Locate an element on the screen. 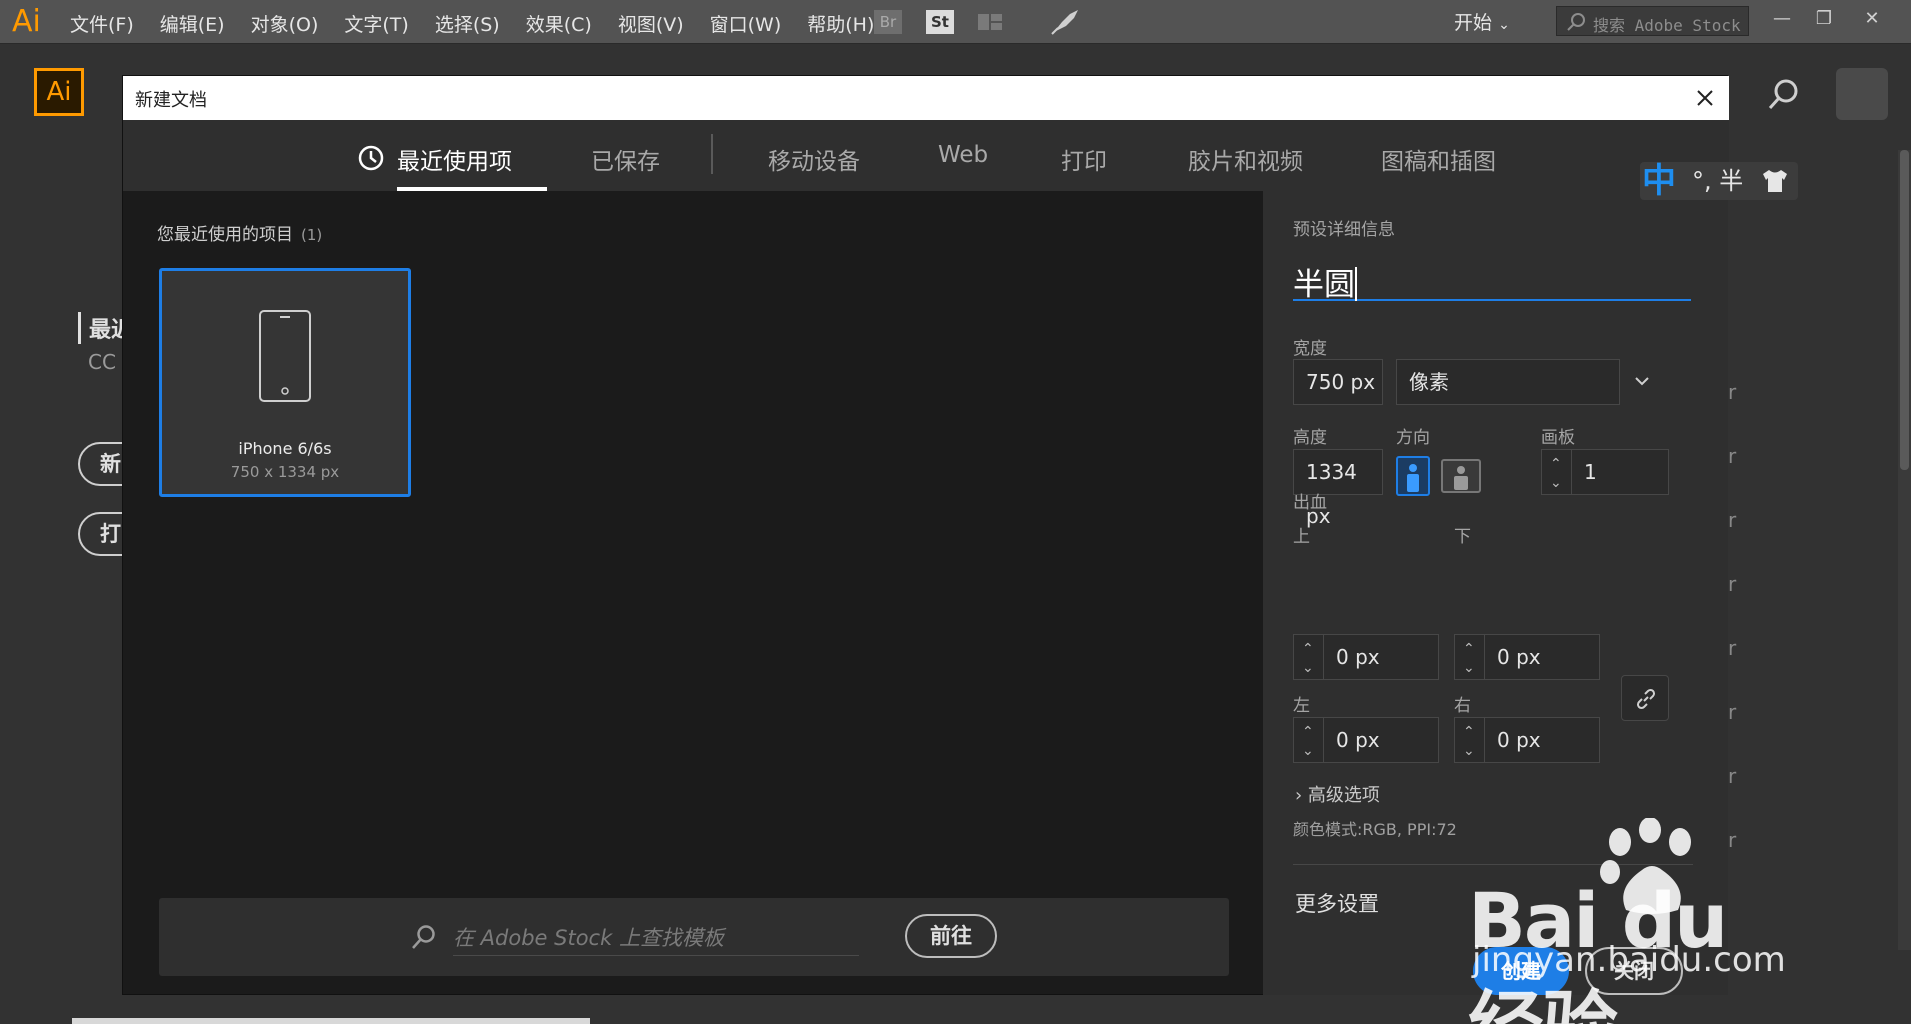 The width and height of the screenshot is (1911, 1024). artboards-value: 1 is located at coordinates (1590, 472).